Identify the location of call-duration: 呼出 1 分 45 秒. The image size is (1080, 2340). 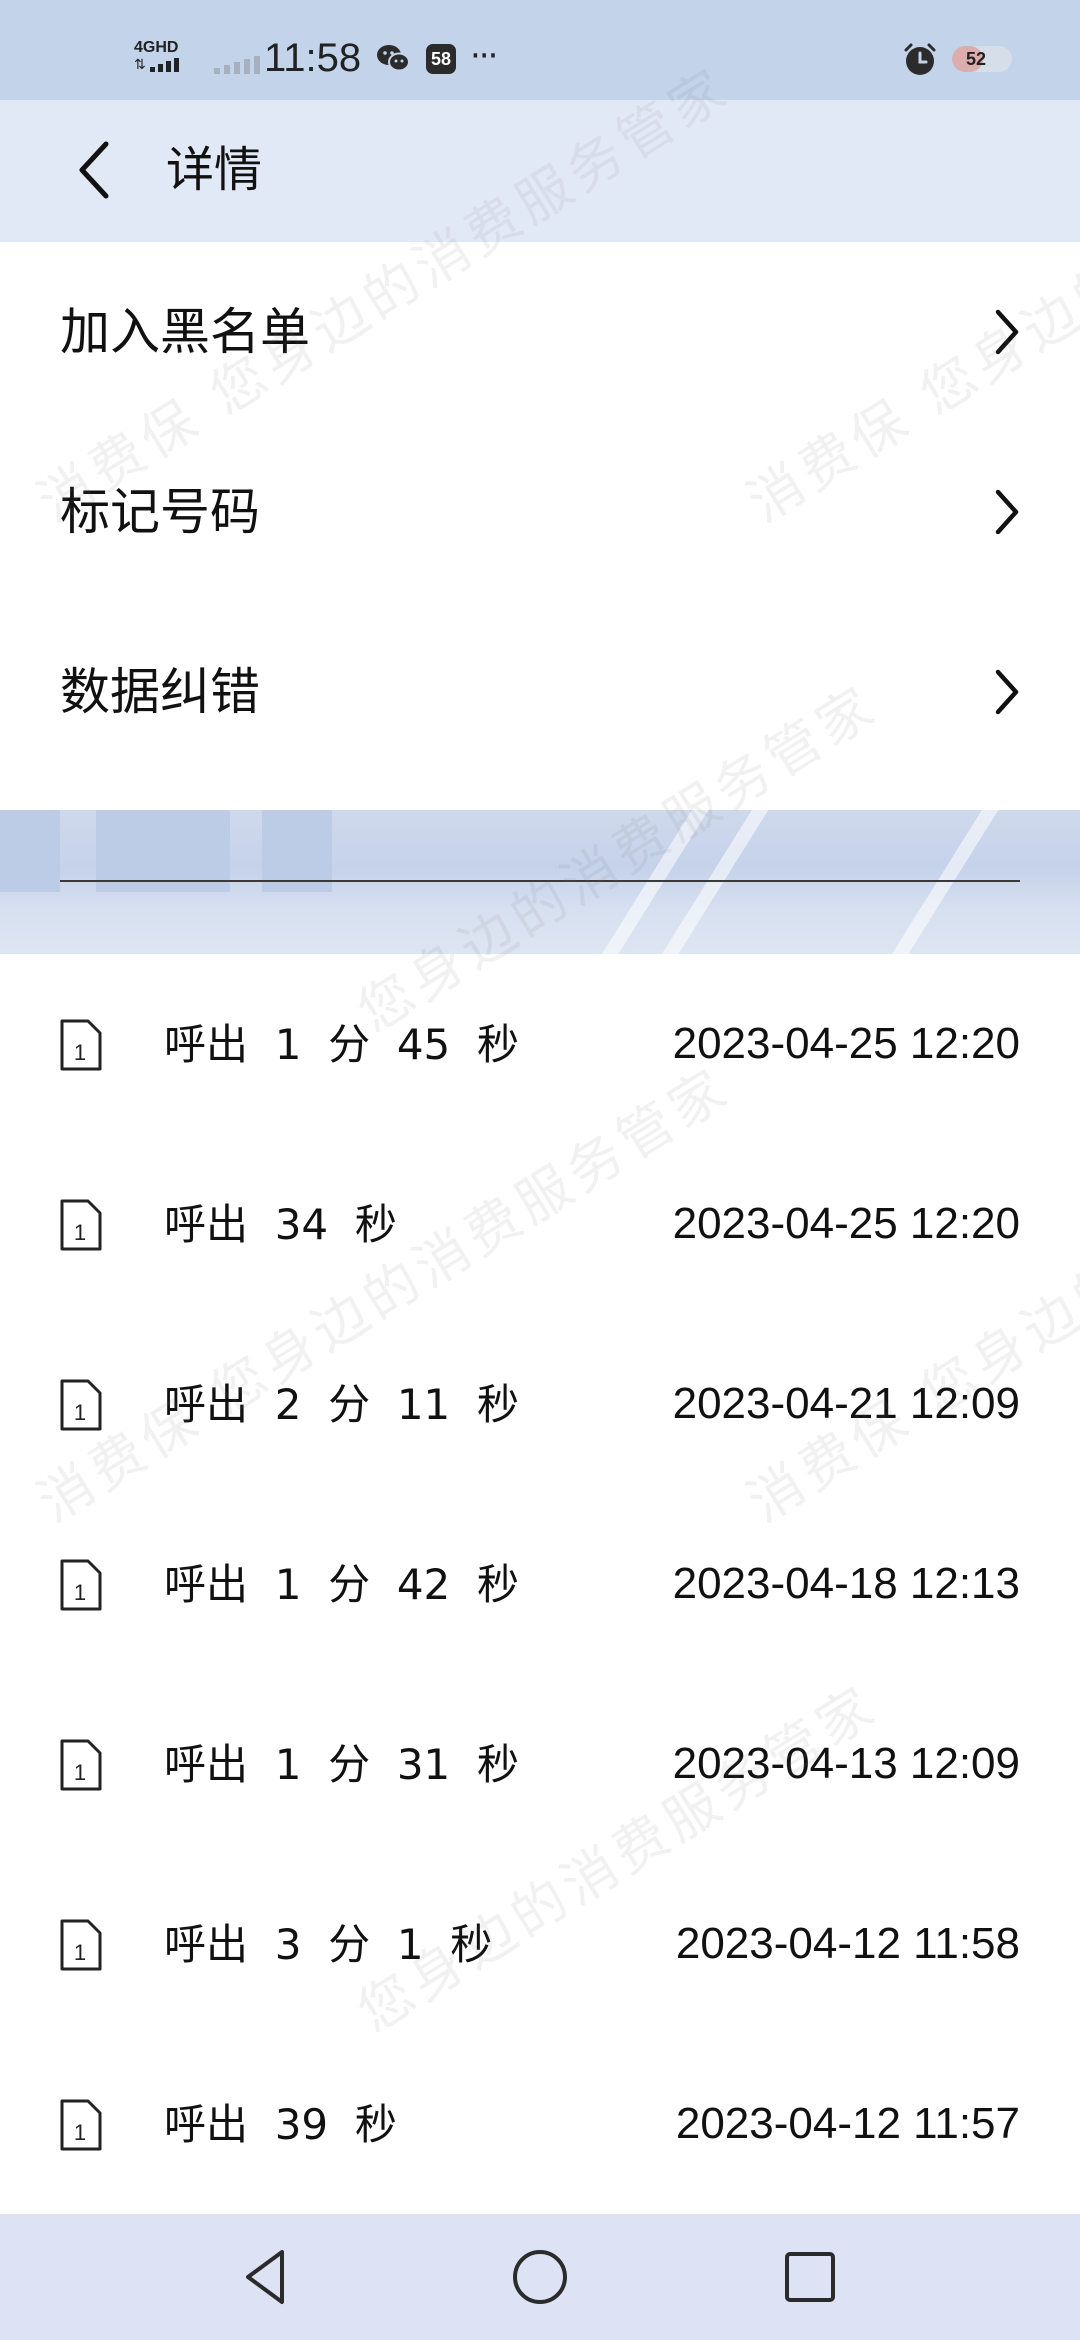
(341, 1044).